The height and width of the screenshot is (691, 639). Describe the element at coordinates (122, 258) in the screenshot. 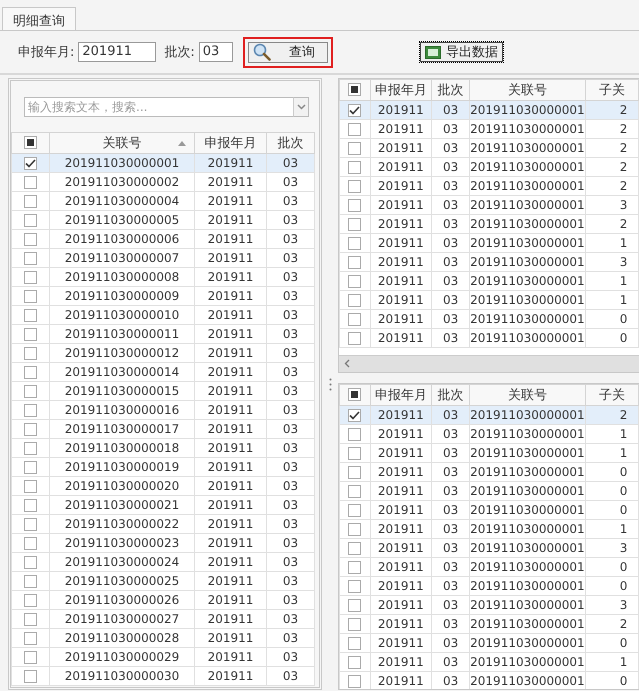

I see `table-cell: 201911030000007` at that location.